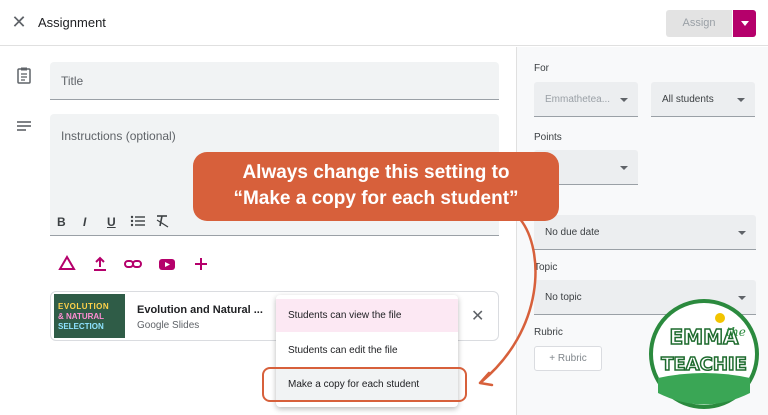  I want to click on clear-format-icon, so click(162, 221).